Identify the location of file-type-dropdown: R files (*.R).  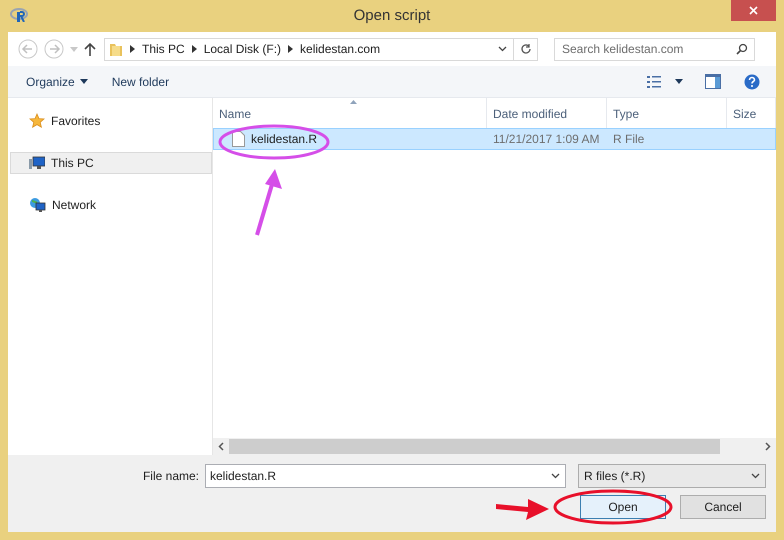
(672, 476).